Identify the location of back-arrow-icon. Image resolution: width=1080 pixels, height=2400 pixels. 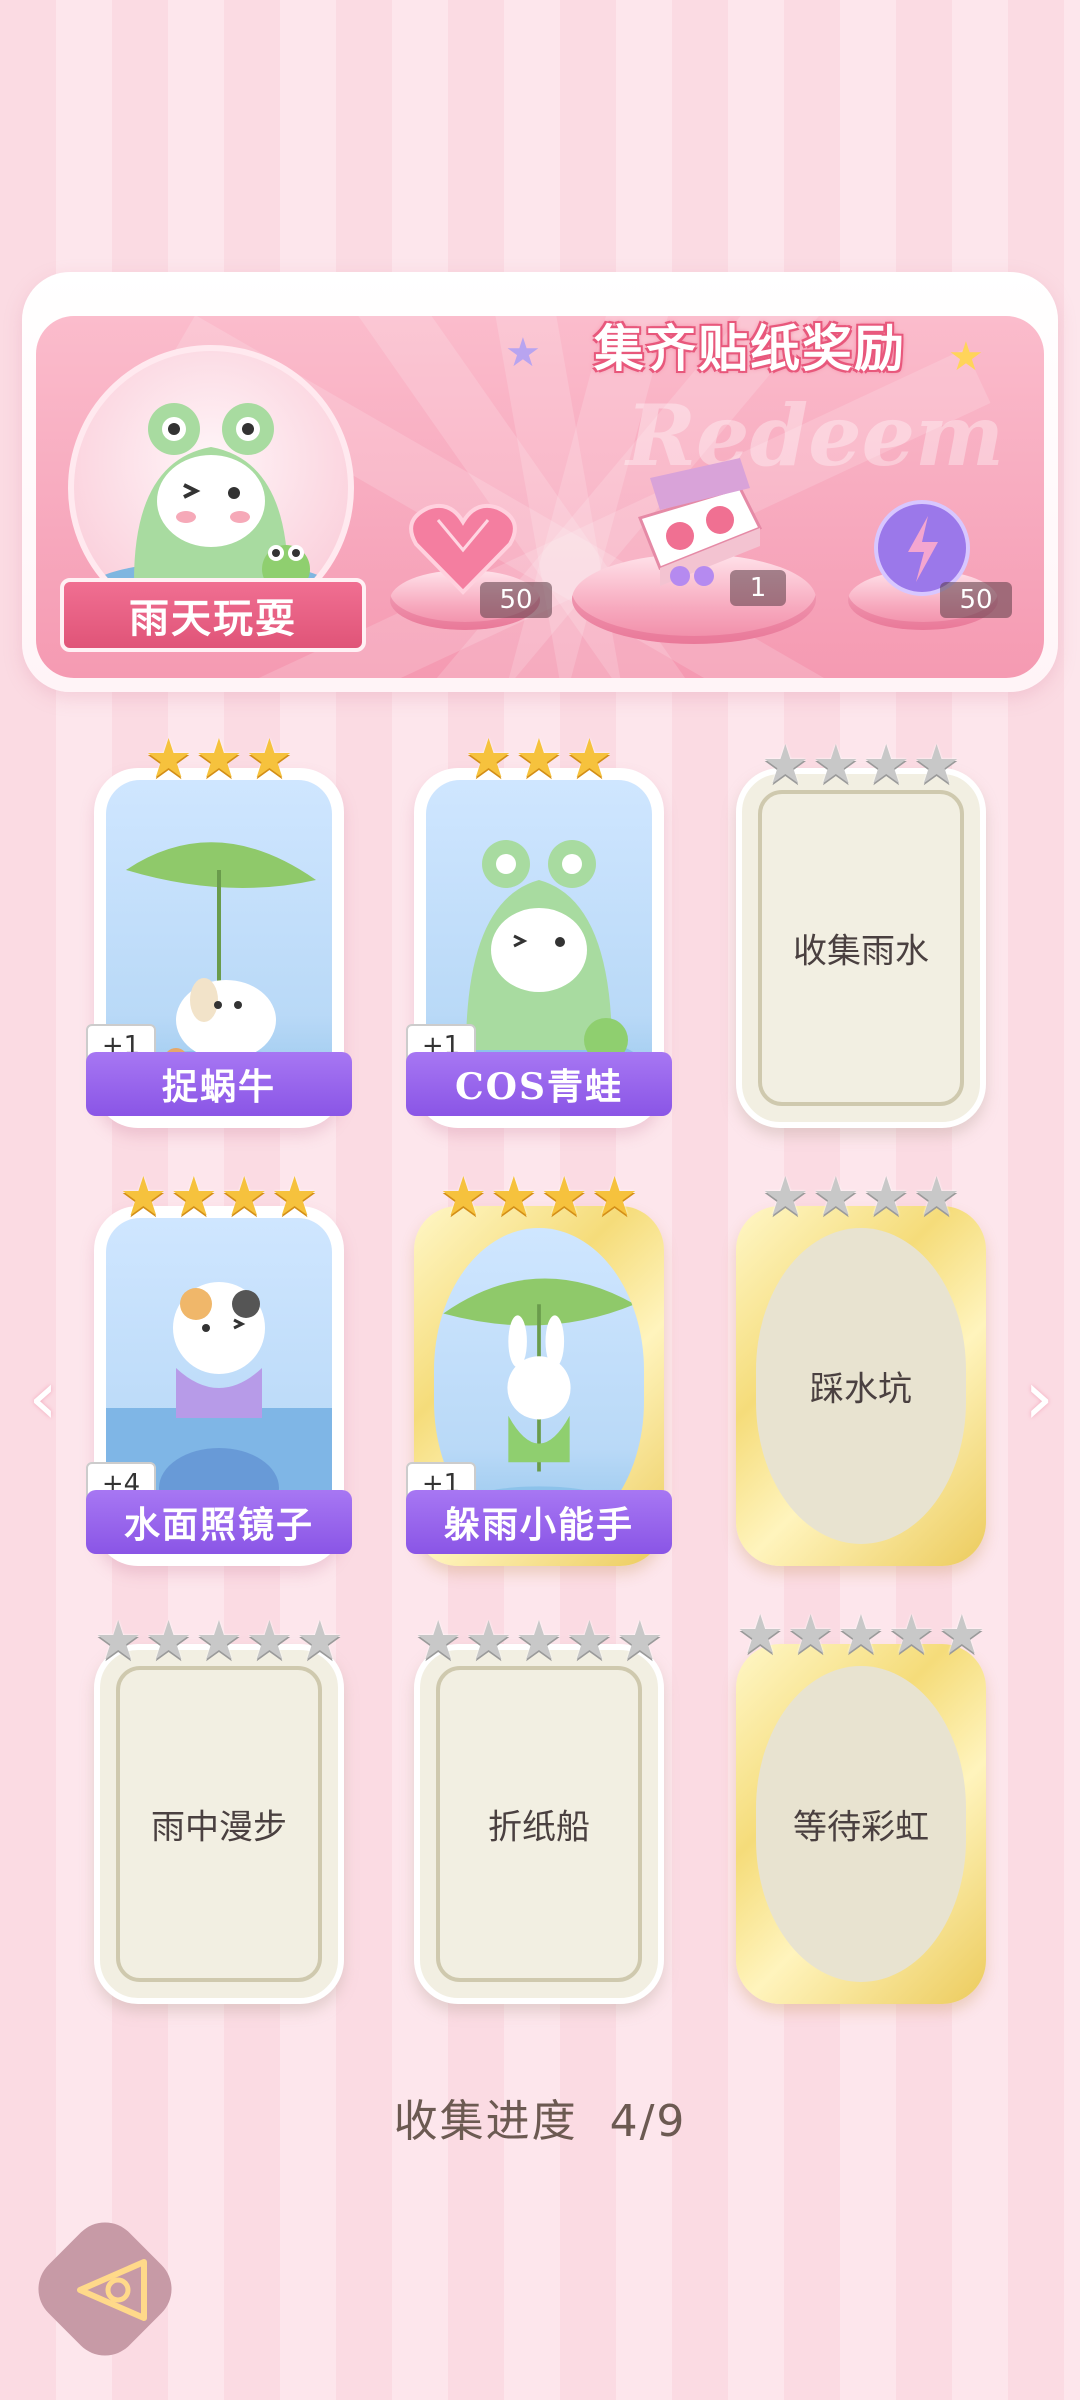
(112, 2290).